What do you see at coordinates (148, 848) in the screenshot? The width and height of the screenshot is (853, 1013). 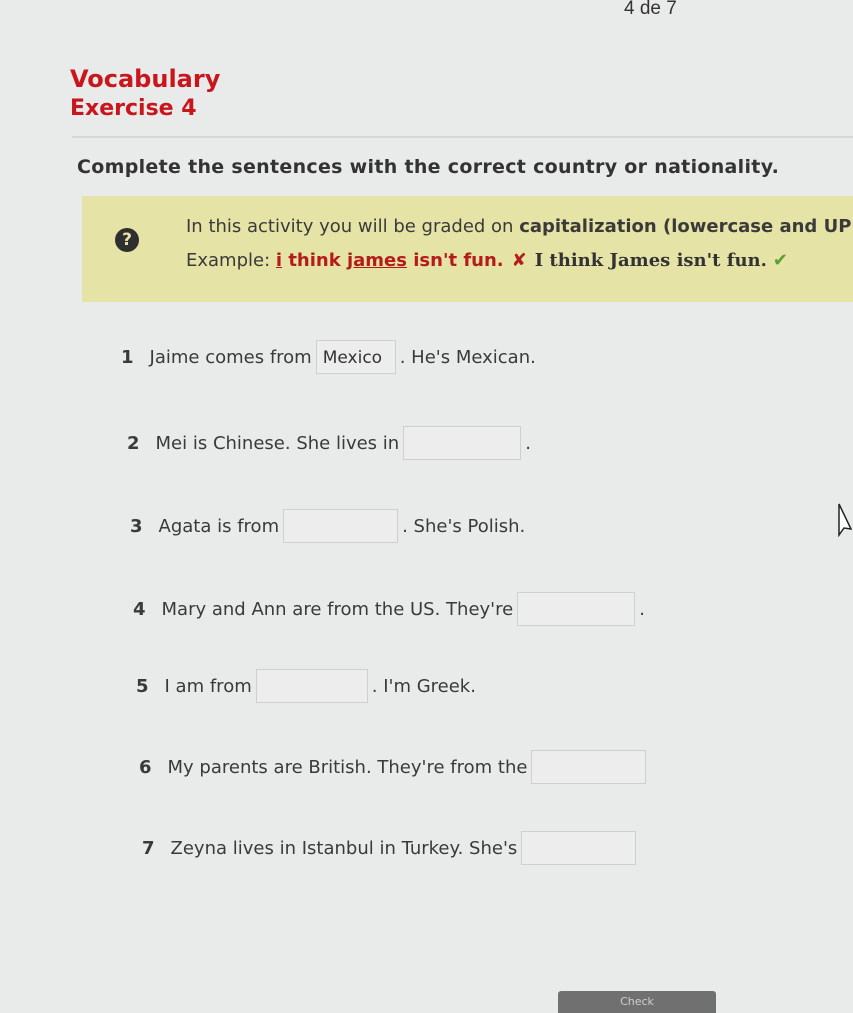 I see `question-number: 7` at bounding box center [148, 848].